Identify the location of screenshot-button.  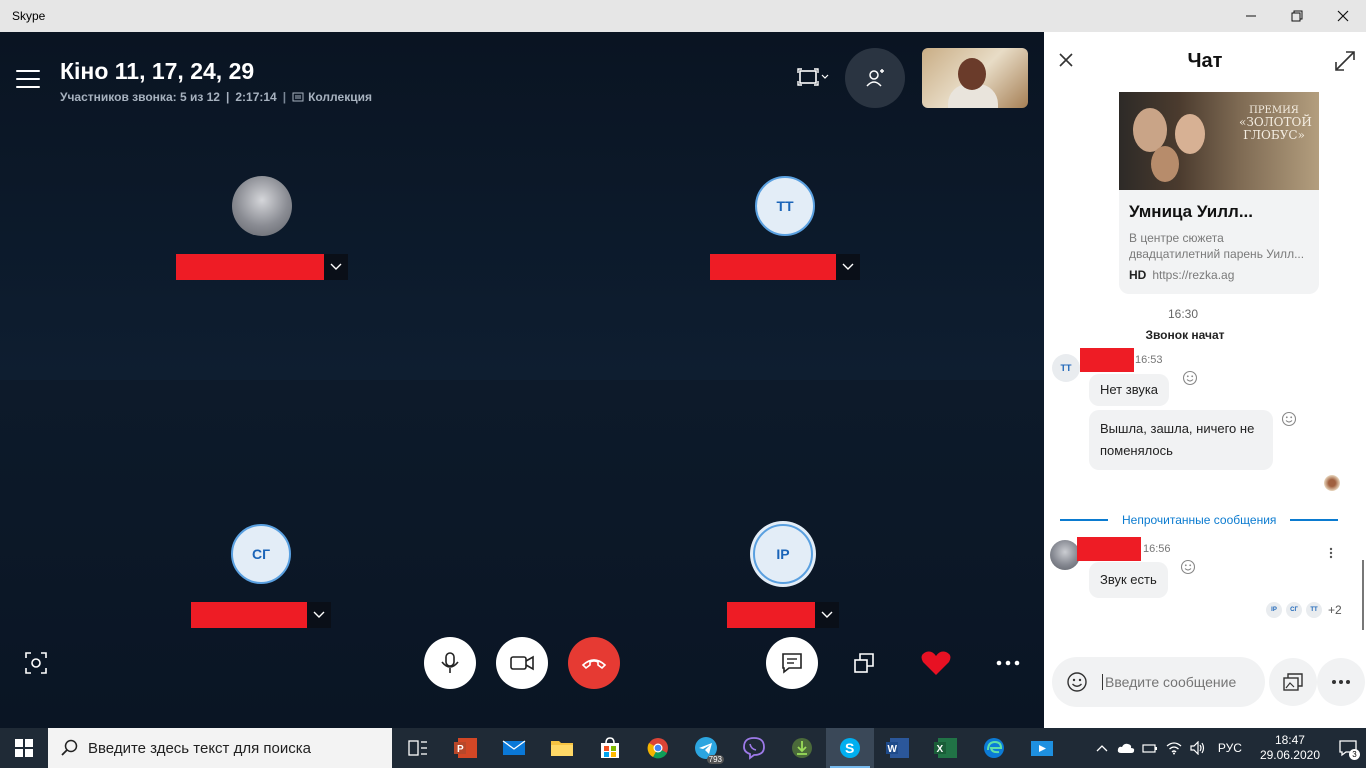
(36, 663).